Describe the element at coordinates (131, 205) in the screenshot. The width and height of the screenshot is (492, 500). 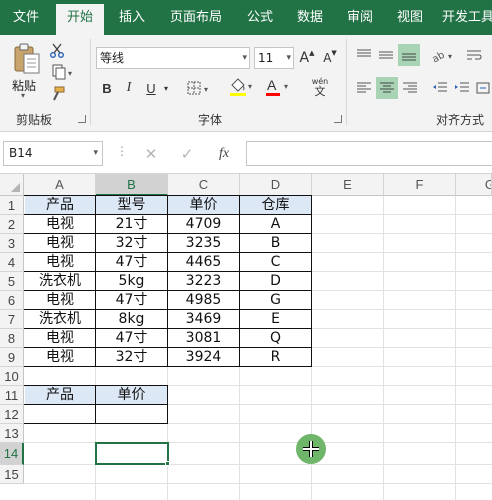
I see `table-header-model: 型号` at that location.